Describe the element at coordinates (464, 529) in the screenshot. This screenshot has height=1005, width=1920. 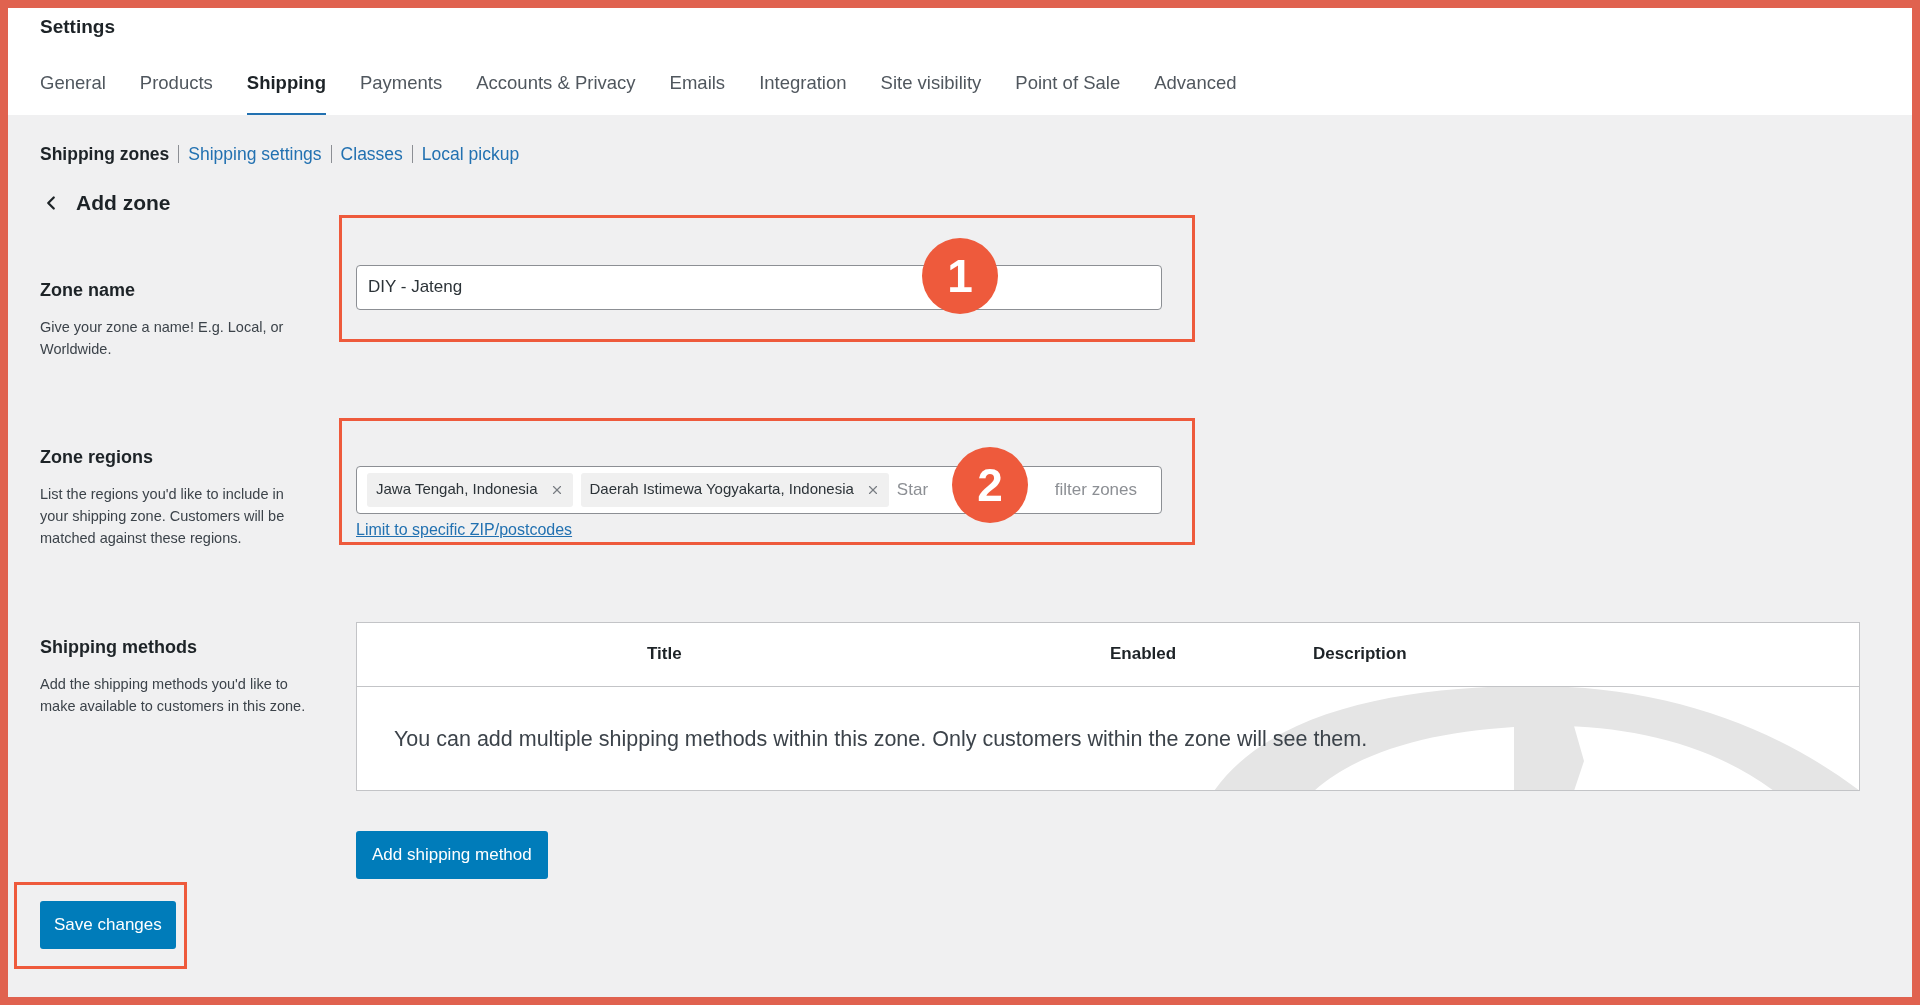
I see `postcode-link: Limit to specific ZIP/postcodes` at that location.